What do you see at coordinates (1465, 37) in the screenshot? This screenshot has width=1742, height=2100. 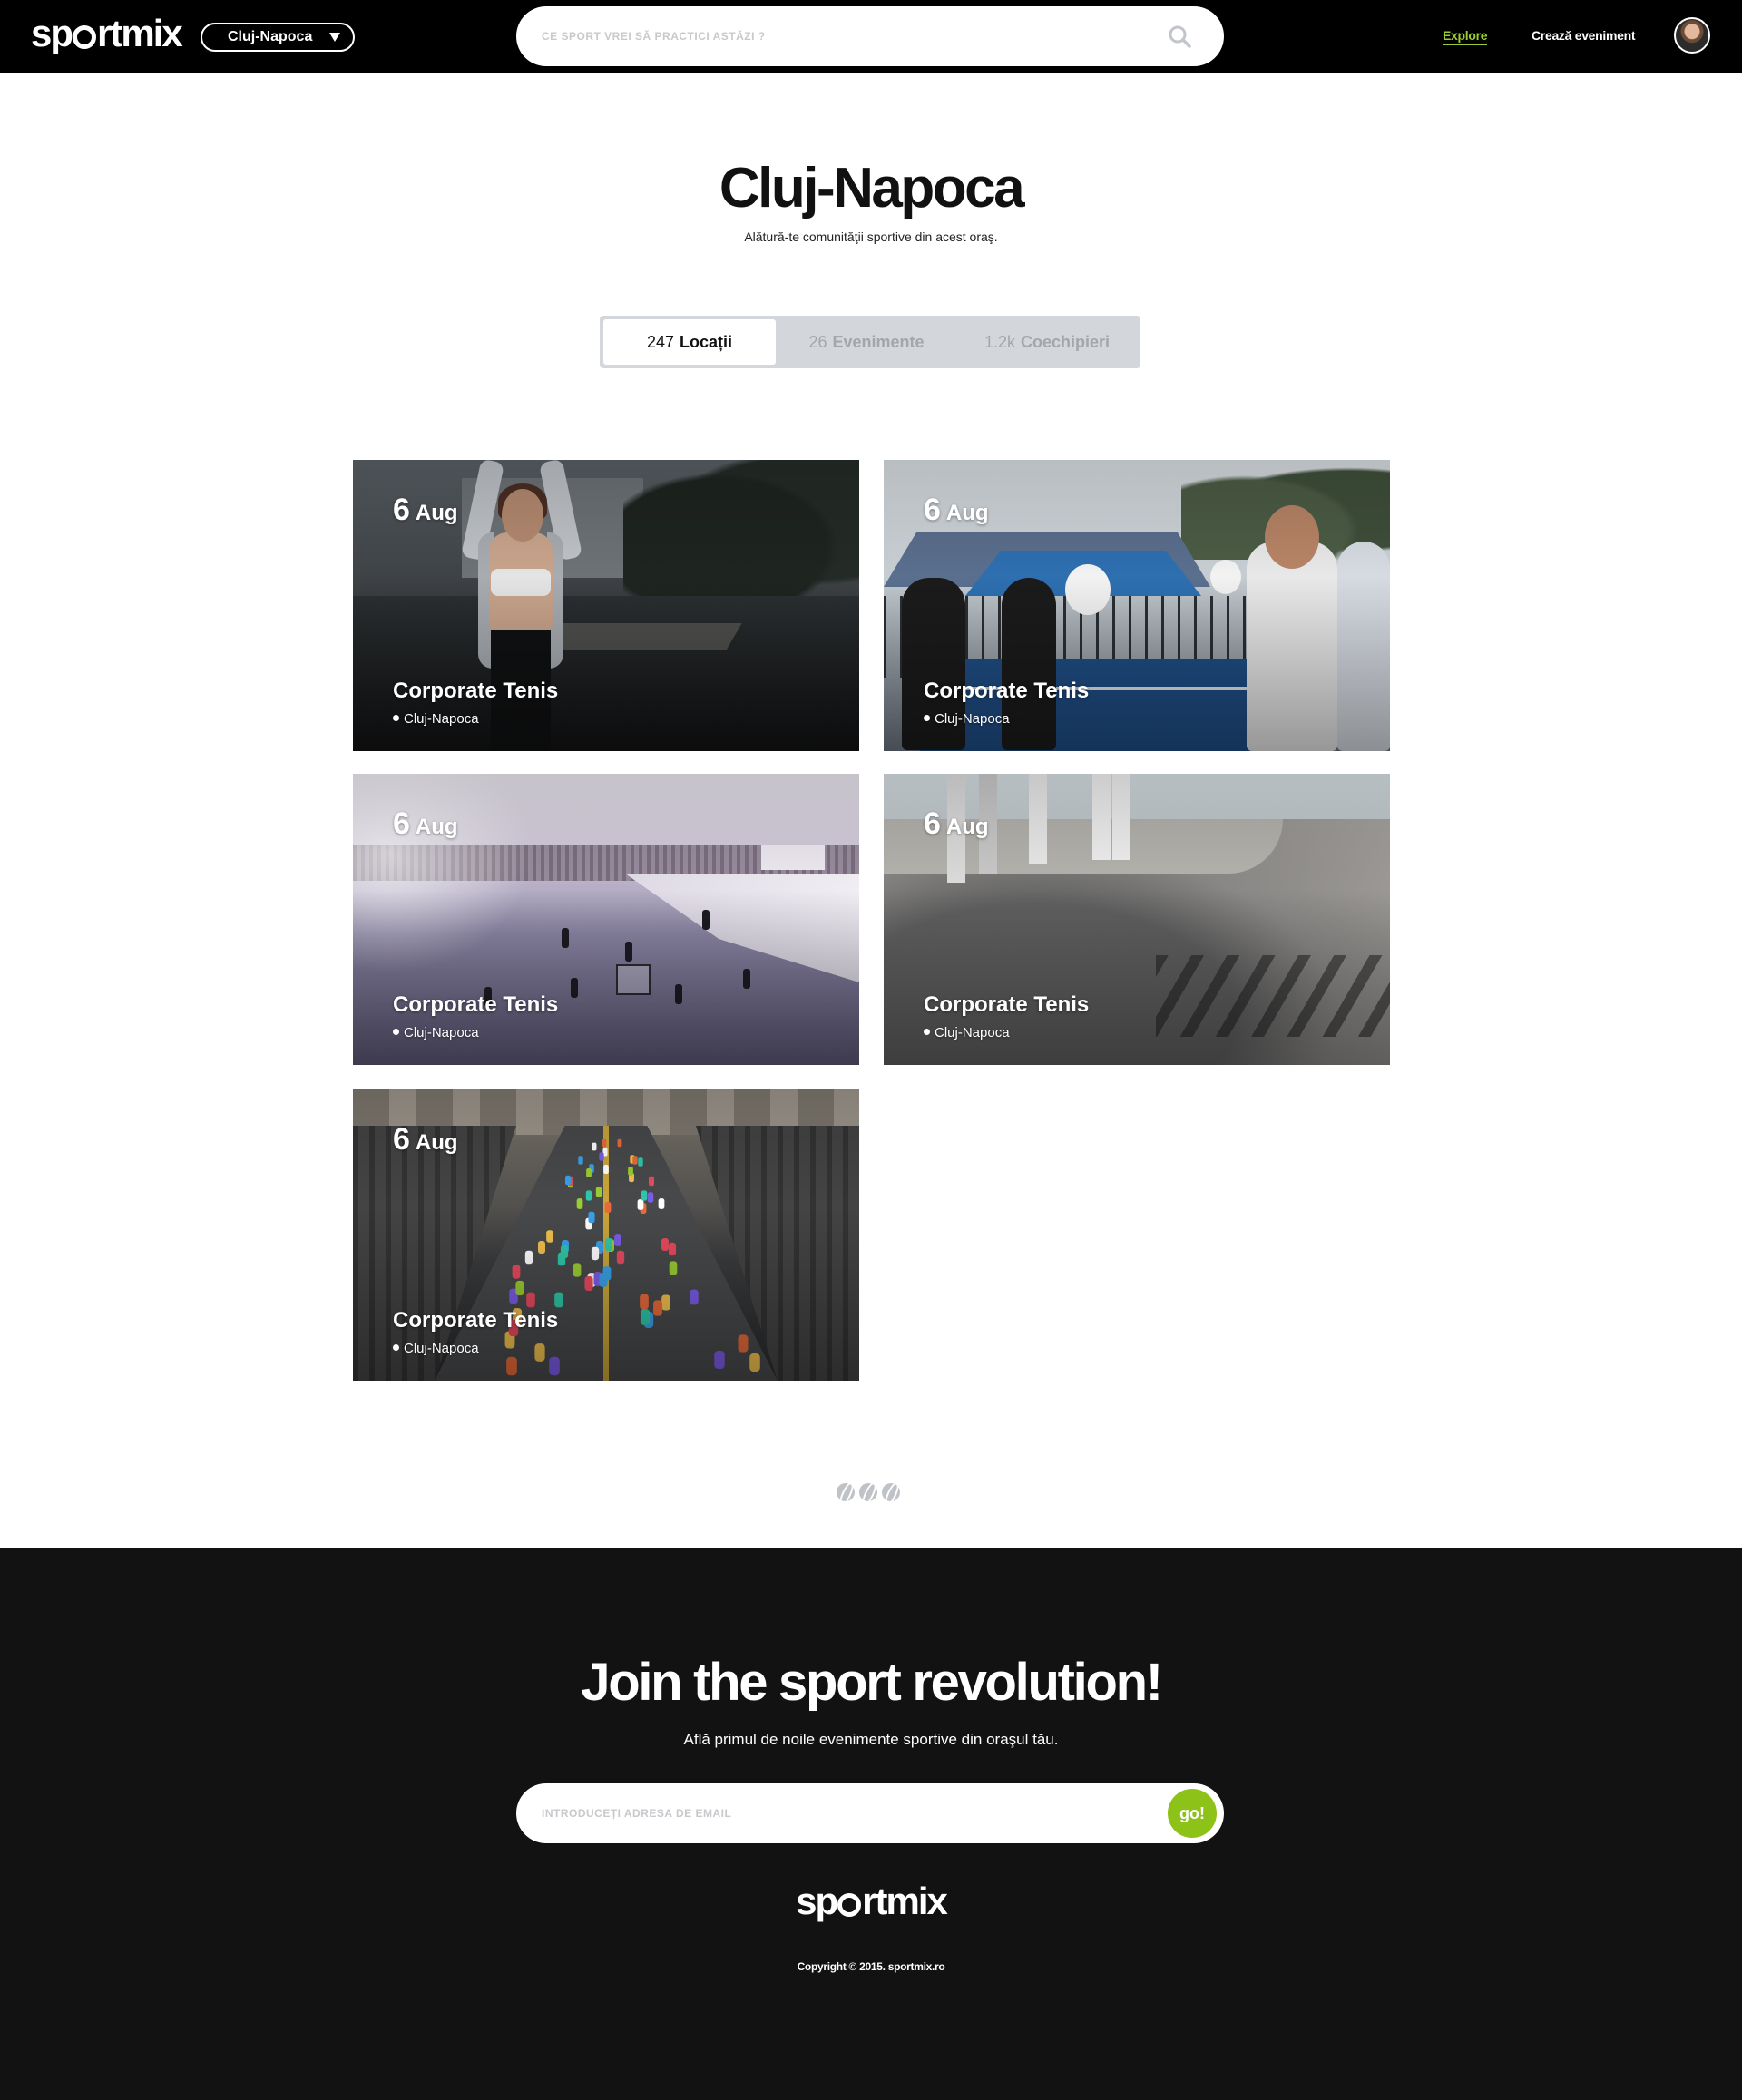 I see `nav-explore-link: Explore` at bounding box center [1465, 37].